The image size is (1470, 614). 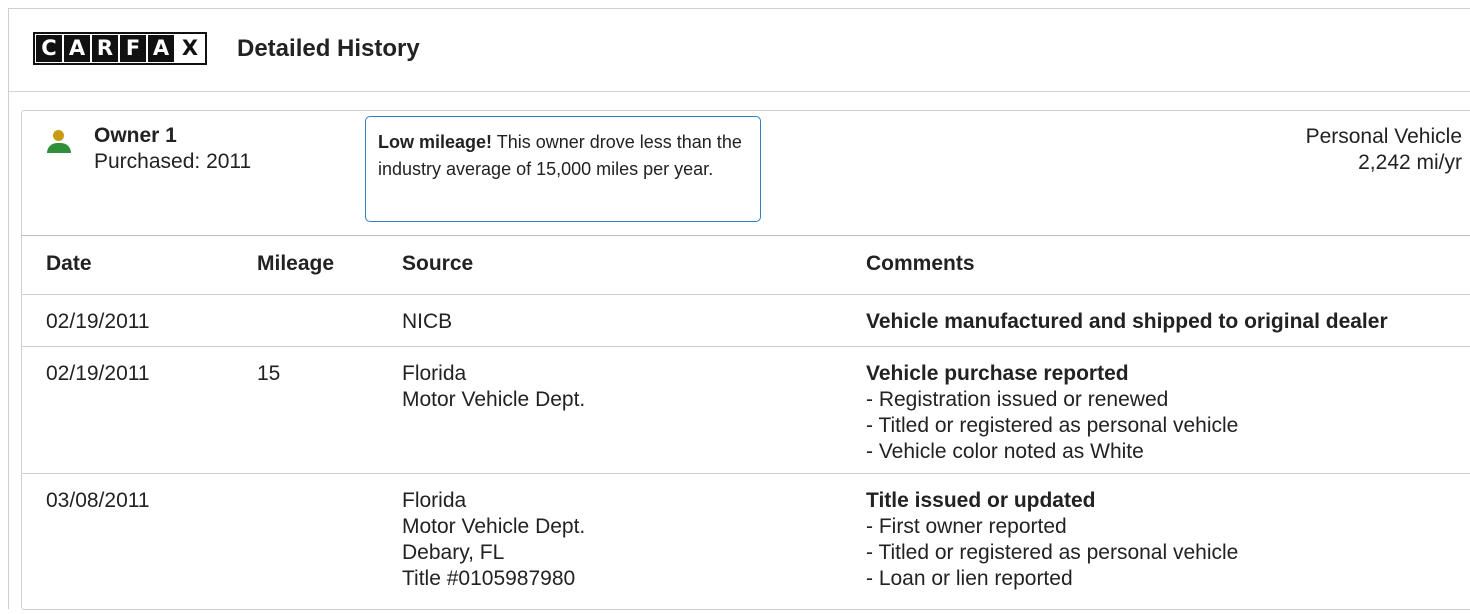 I want to click on page-title: Detailed History, so click(x=328, y=48).